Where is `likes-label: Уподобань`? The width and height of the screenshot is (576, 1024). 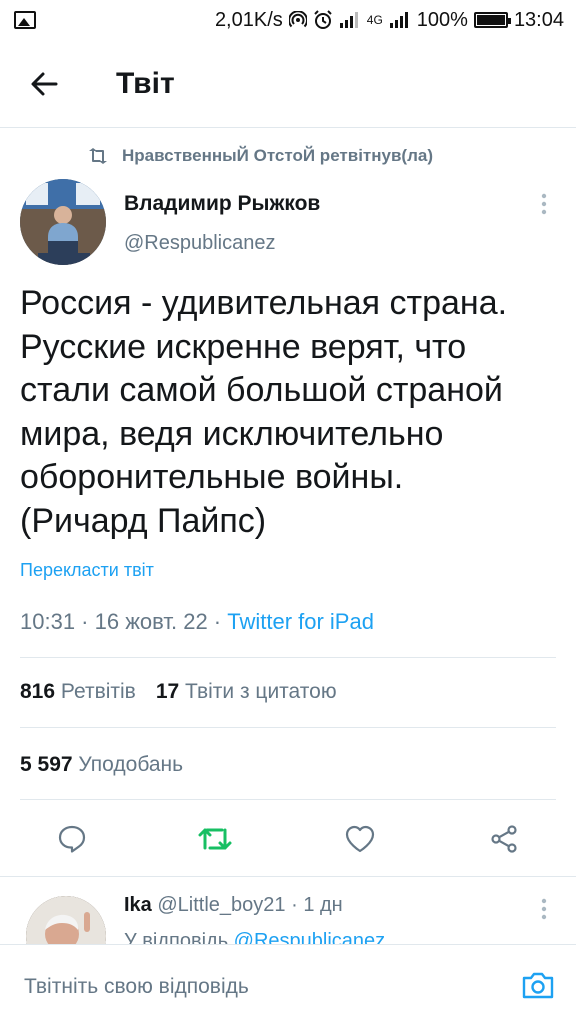 likes-label: Уподобань is located at coordinates (131, 764).